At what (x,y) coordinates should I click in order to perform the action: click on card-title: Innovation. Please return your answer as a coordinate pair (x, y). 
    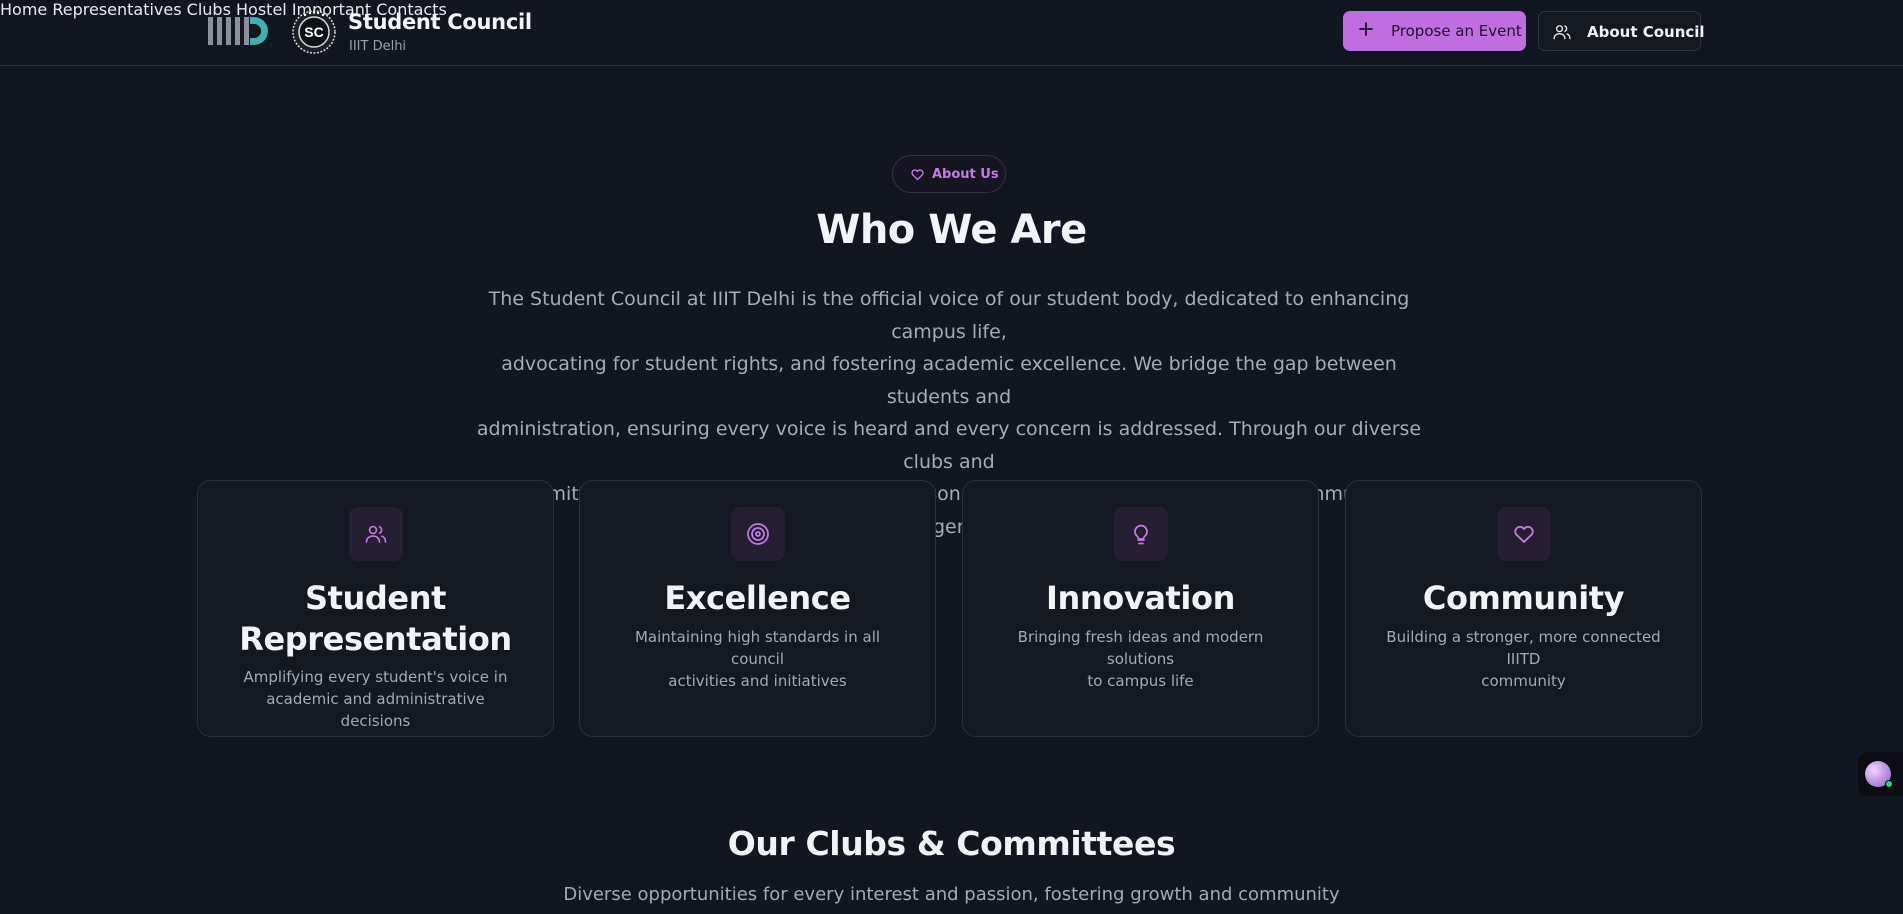
    Looking at the image, I should click on (1140, 598).